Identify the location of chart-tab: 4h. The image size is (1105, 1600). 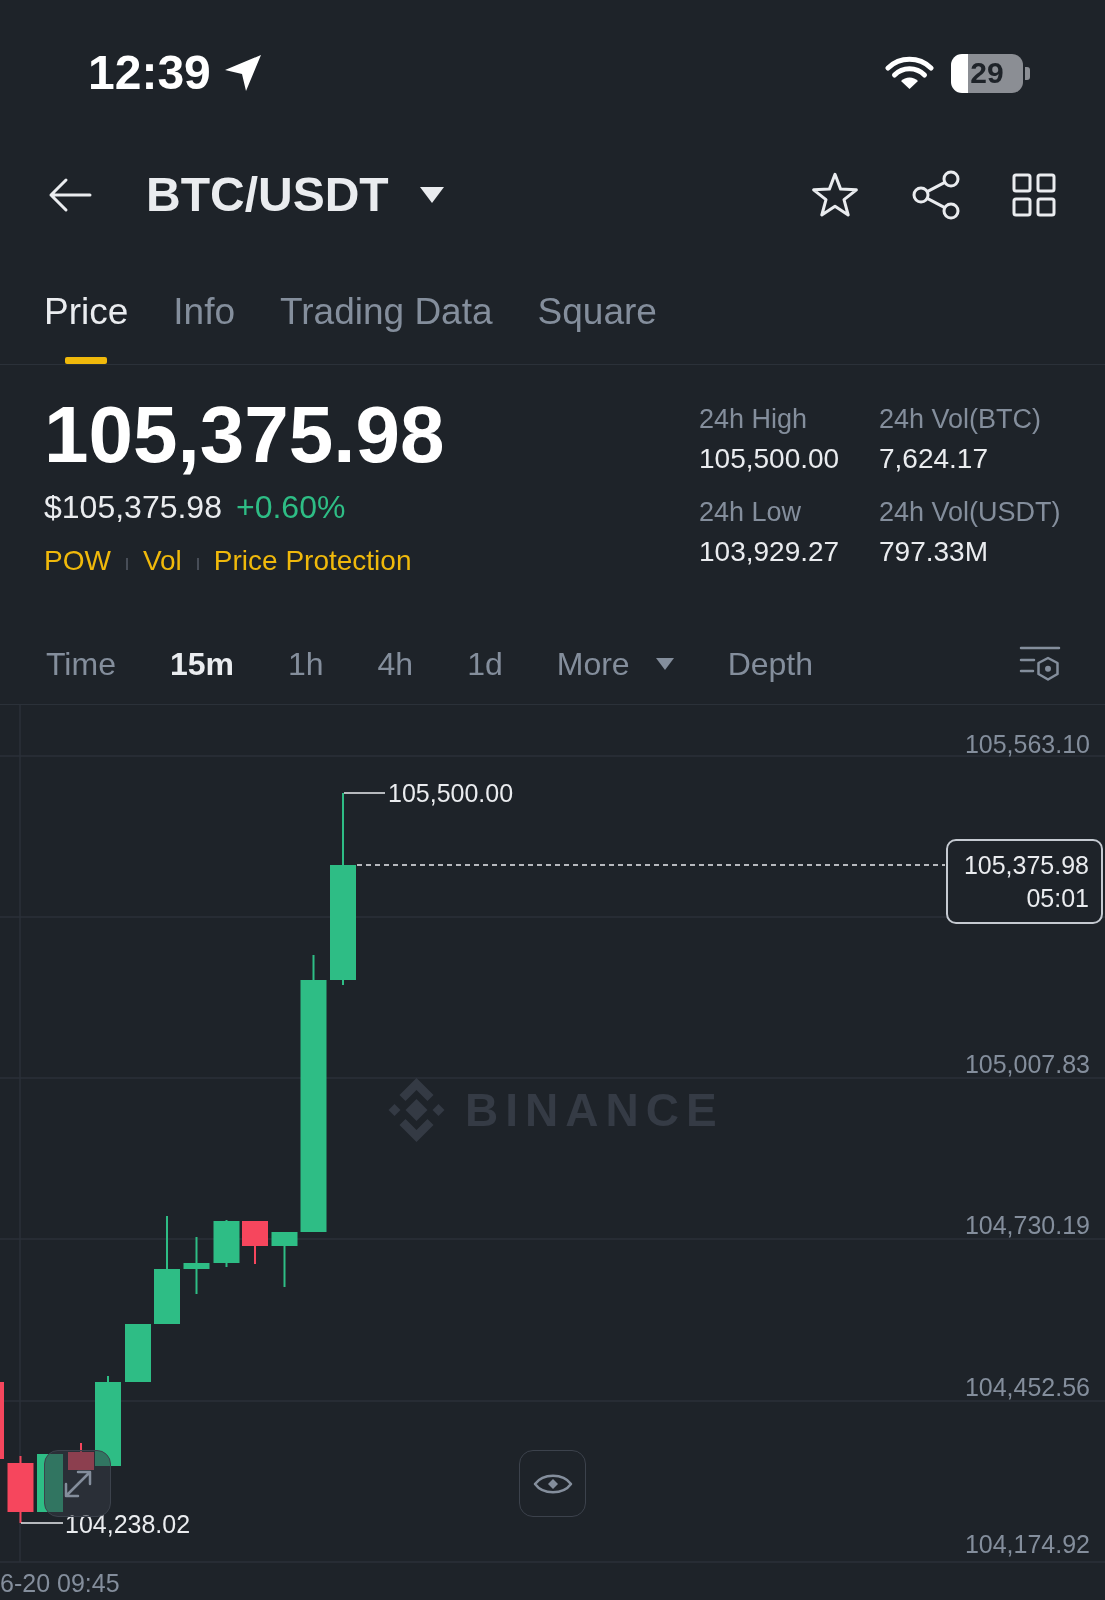
(395, 664).